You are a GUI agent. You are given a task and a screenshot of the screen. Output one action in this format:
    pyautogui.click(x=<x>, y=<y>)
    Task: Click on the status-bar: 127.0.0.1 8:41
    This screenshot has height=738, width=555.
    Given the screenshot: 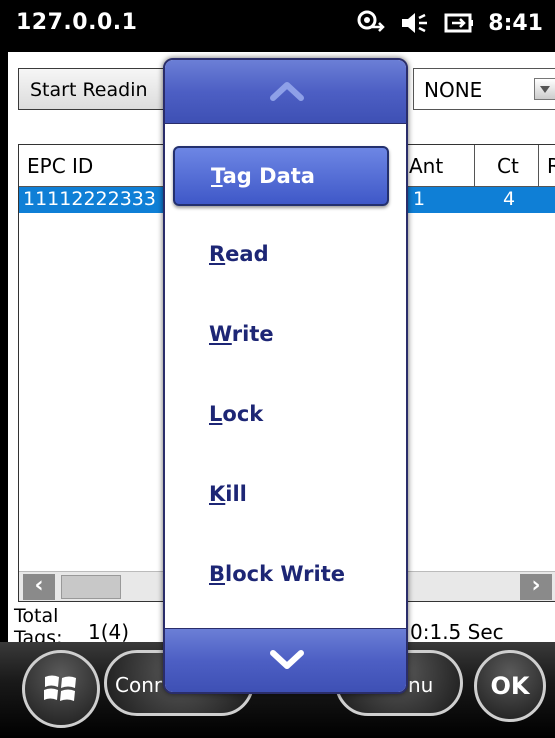 What is the action you would take?
    pyautogui.click(x=277, y=26)
    